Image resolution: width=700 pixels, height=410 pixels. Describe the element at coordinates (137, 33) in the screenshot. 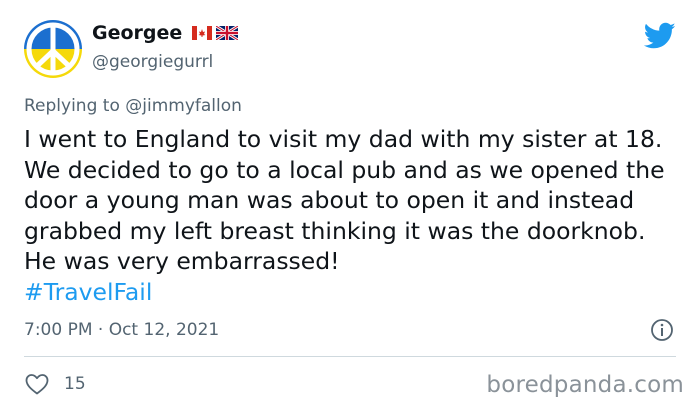

I see `display-name: Georgee` at that location.